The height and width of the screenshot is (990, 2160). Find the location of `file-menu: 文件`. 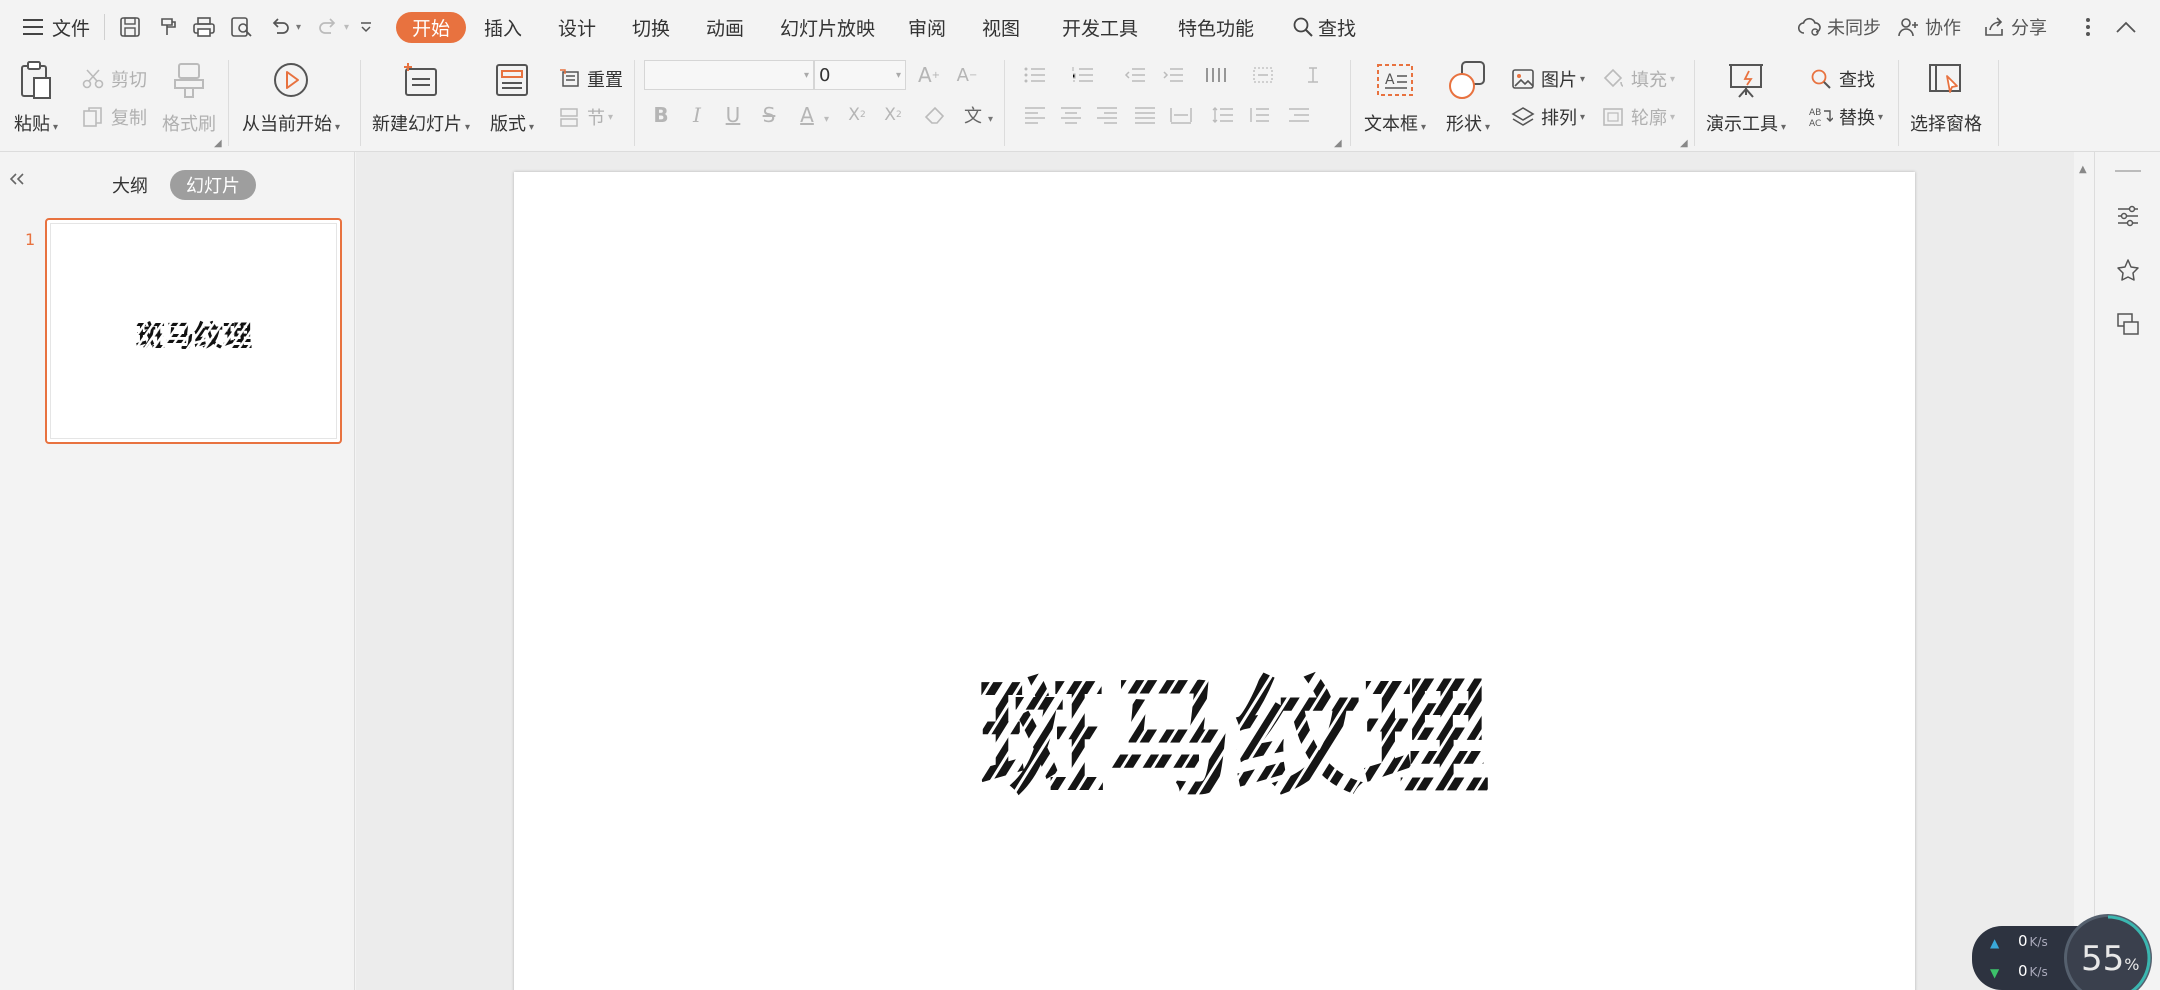

file-menu: 文件 is located at coordinates (56, 27).